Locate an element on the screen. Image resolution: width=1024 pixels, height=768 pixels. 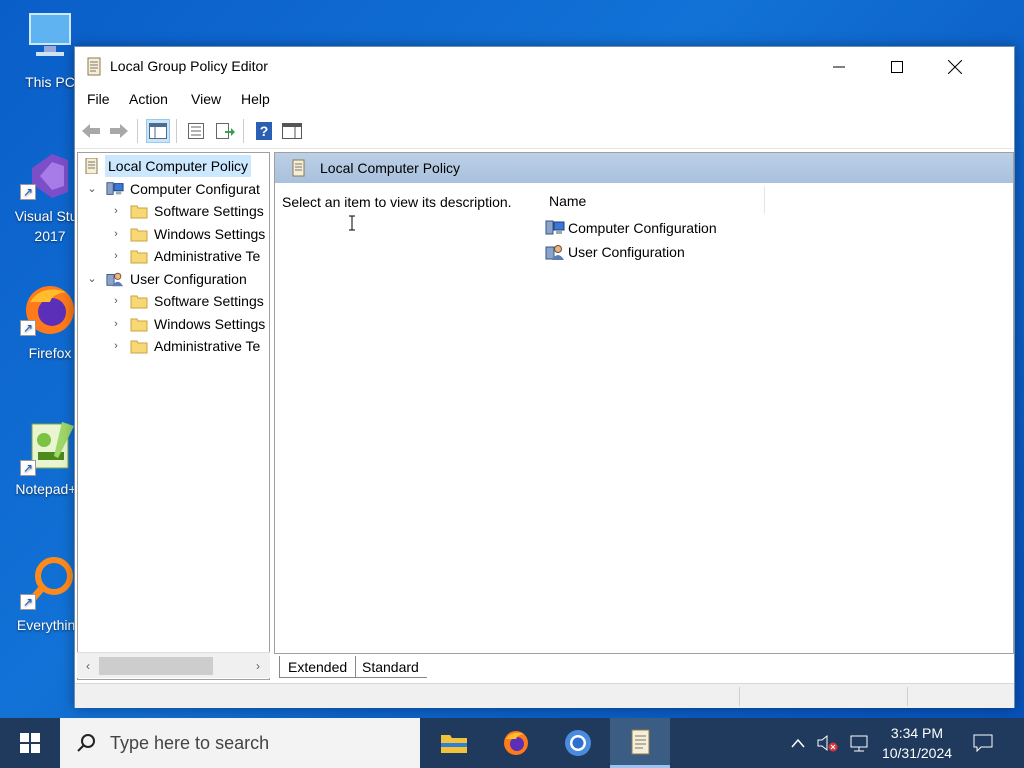
maximize-button is located at coordinates (897, 67).